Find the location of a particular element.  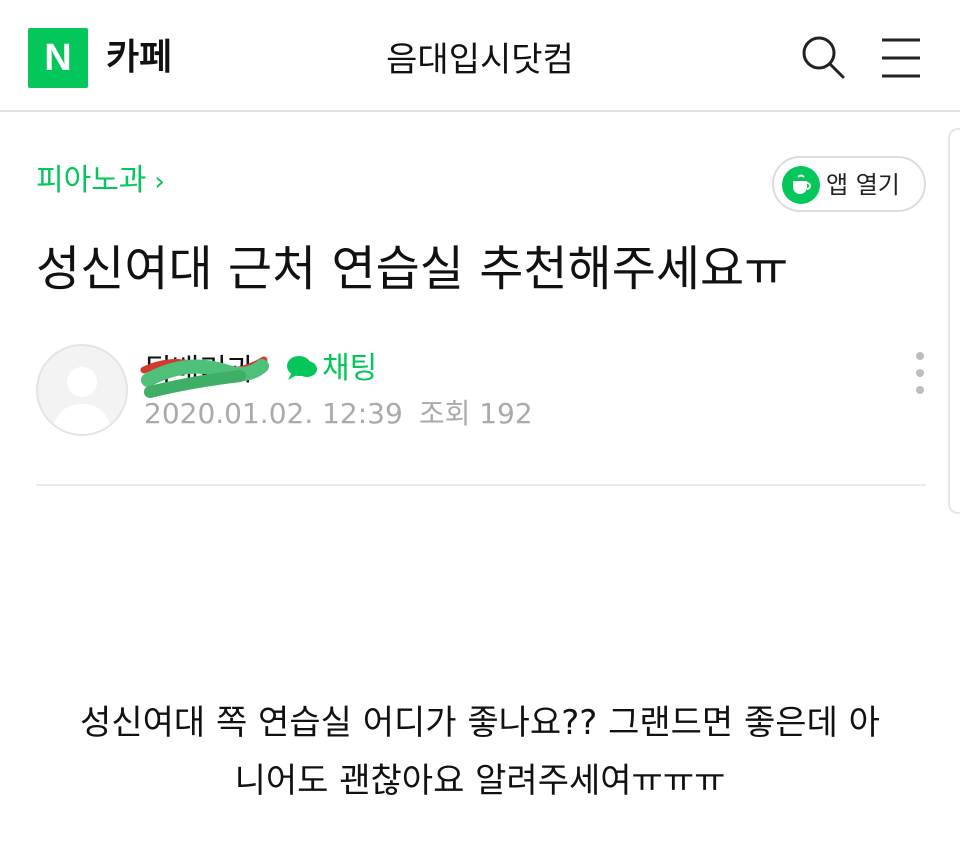

open-app-label: 앱 열기 is located at coordinates (863, 185).